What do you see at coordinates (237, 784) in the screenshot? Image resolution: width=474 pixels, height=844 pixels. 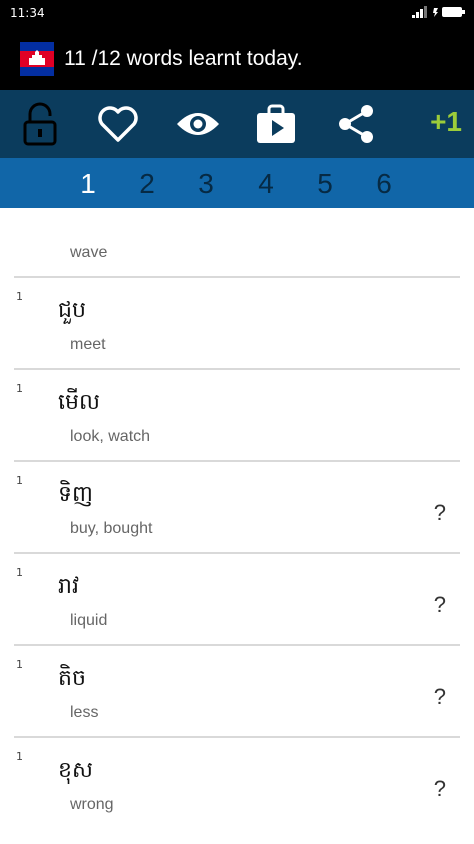 I see `list-item: 1 ខុស wrong ?` at bounding box center [237, 784].